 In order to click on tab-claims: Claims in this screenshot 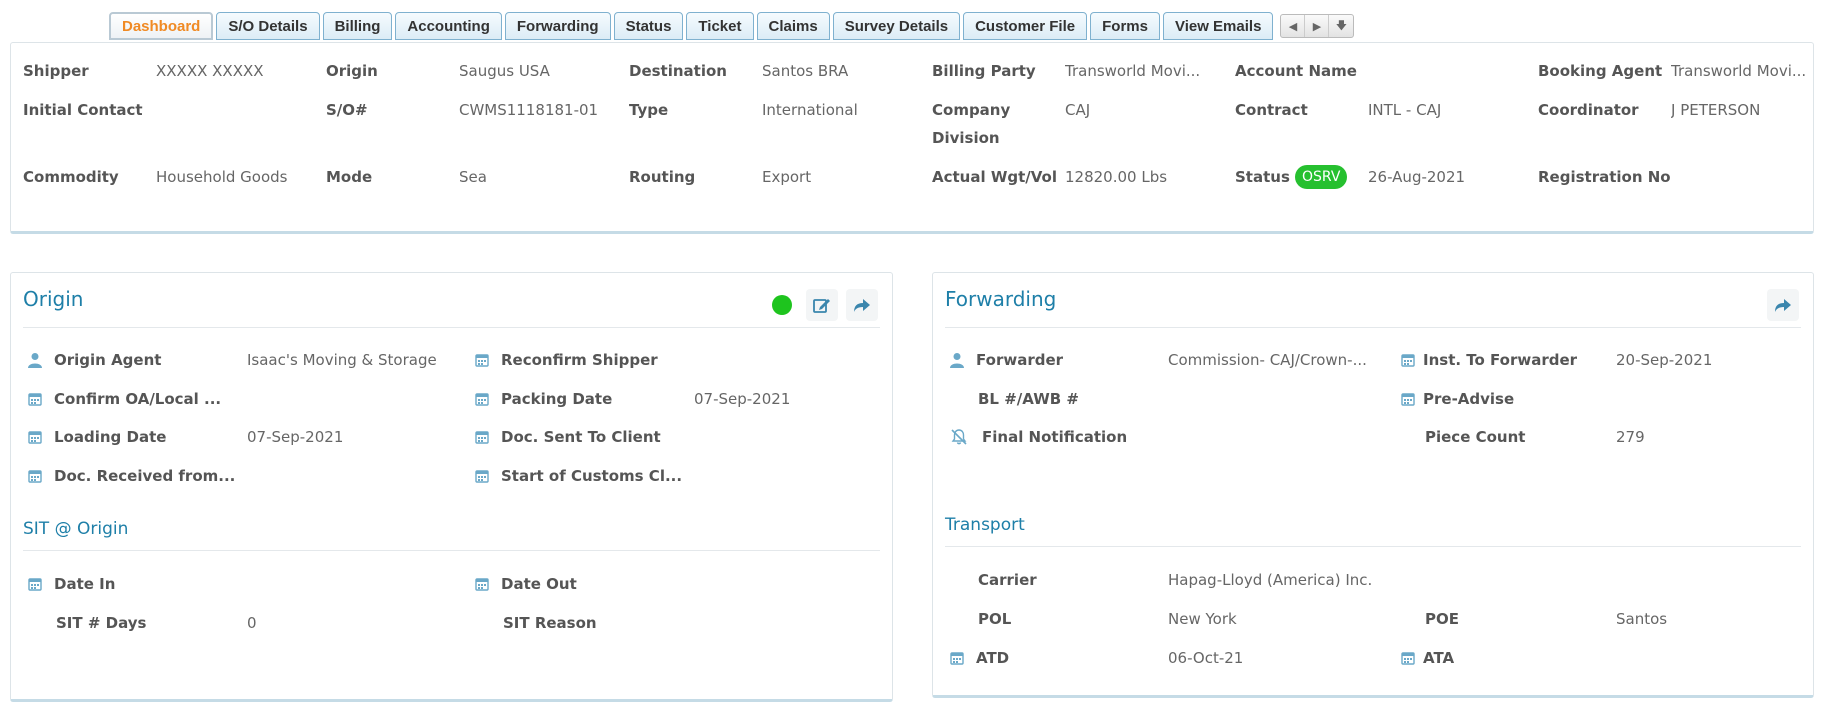, I will do `click(793, 26)`.